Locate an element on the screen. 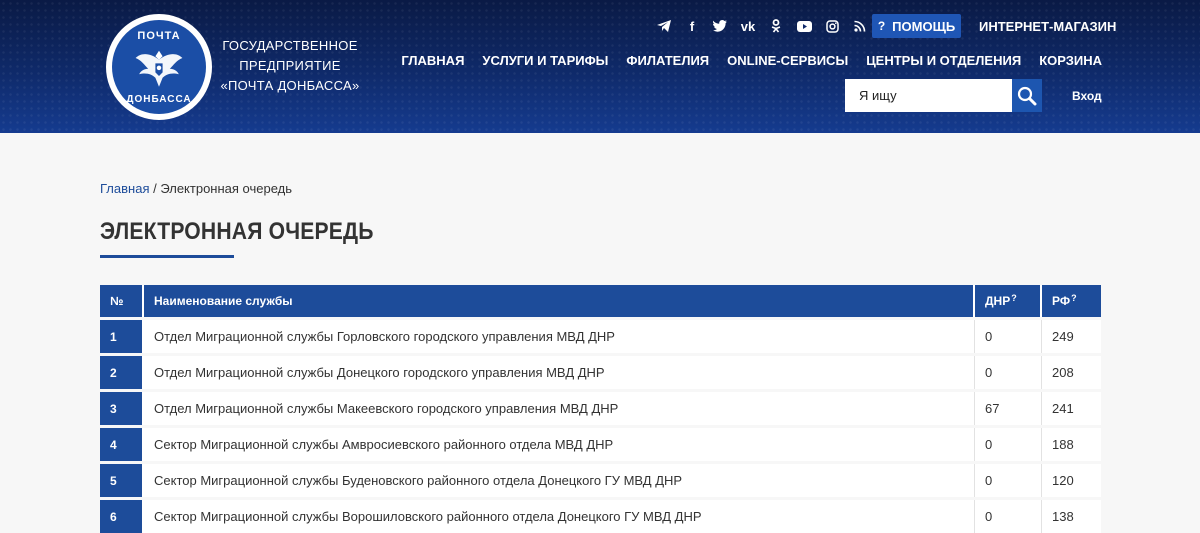 Image resolution: width=1200 pixels, height=533 pixels. youtube-icon is located at coordinates (804, 26).